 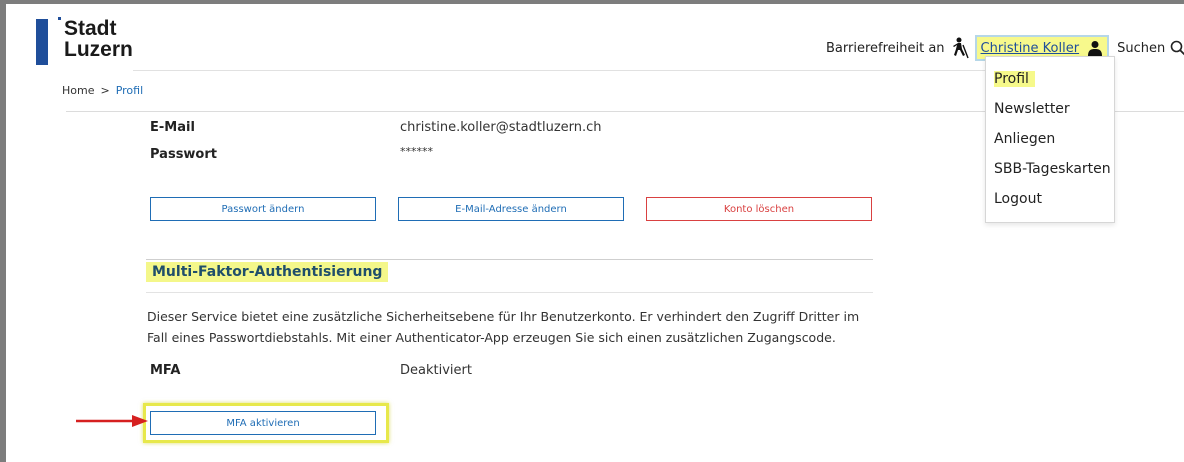 I want to click on logo: Stadt Luzern, so click(x=98, y=39).